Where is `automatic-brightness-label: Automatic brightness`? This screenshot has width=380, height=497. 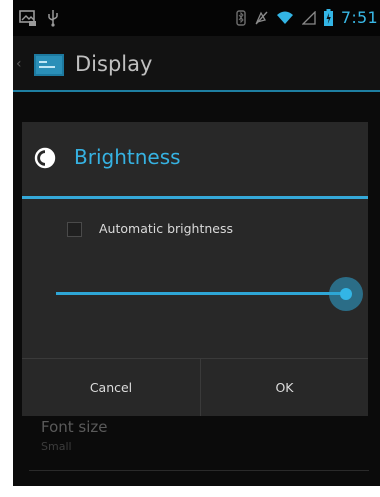
automatic-brightness-label: Automatic brightness is located at coordinates (166, 228).